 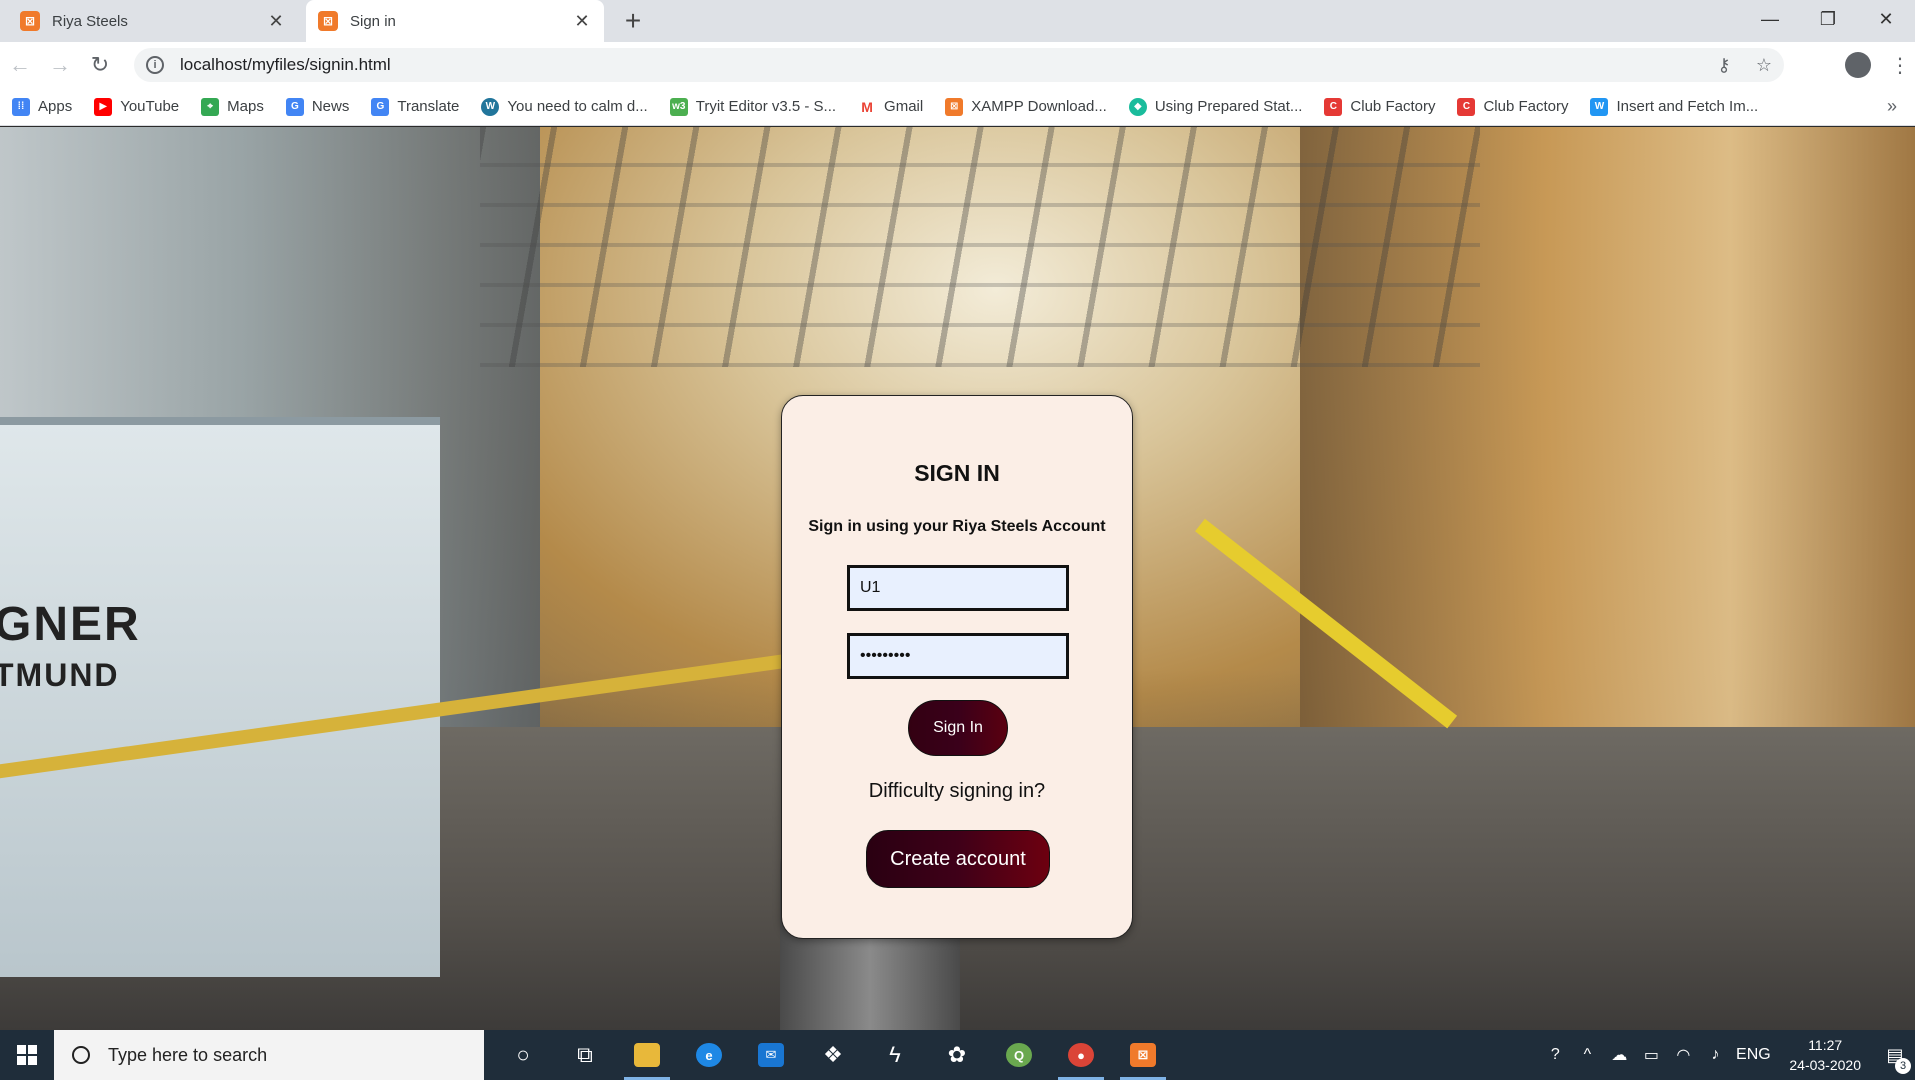 What do you see at coordinates (60, 675) in the screenshot?
I see `background-machine-text: TMUND` at bounding box center [60, 675].